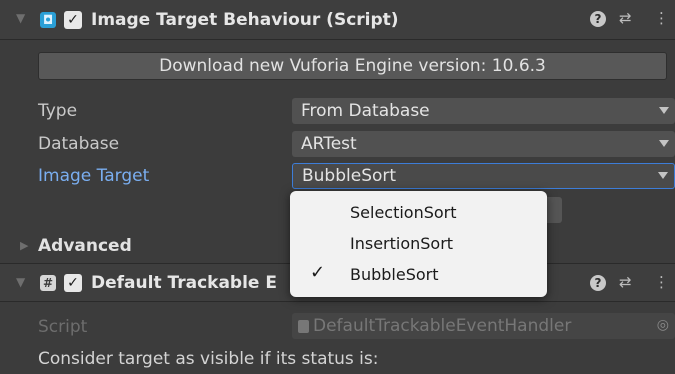  I want to click on component-title: Image Target Behaviour (Script), so click(245, 20).